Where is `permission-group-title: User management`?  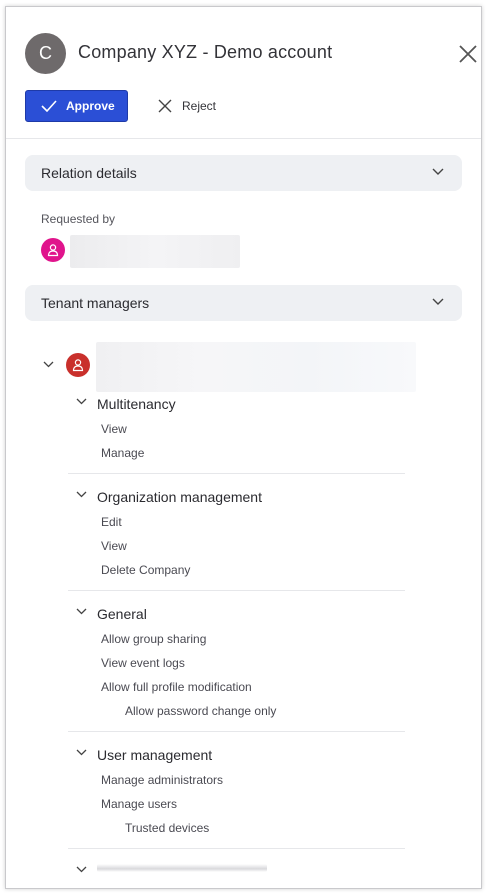 permission-group-title: User management is located at coordinates (155, 755).